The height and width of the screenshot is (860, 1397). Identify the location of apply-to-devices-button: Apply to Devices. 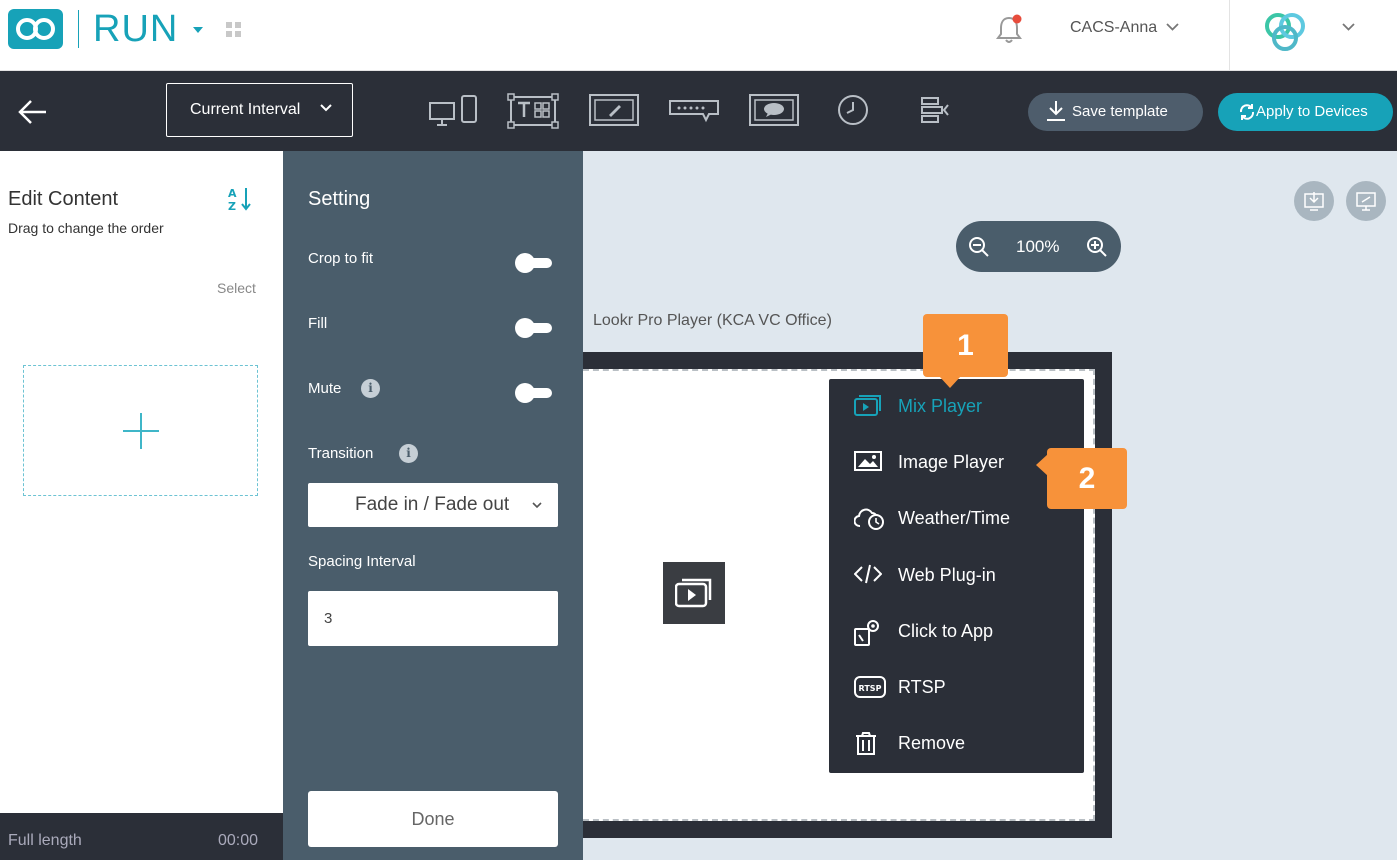
(1305, 112).